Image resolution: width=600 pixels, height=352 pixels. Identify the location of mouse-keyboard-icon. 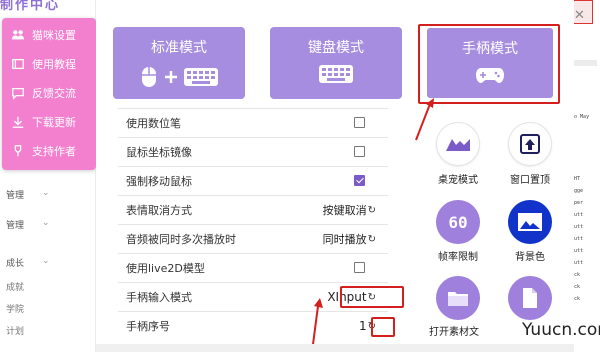
(179, 77).